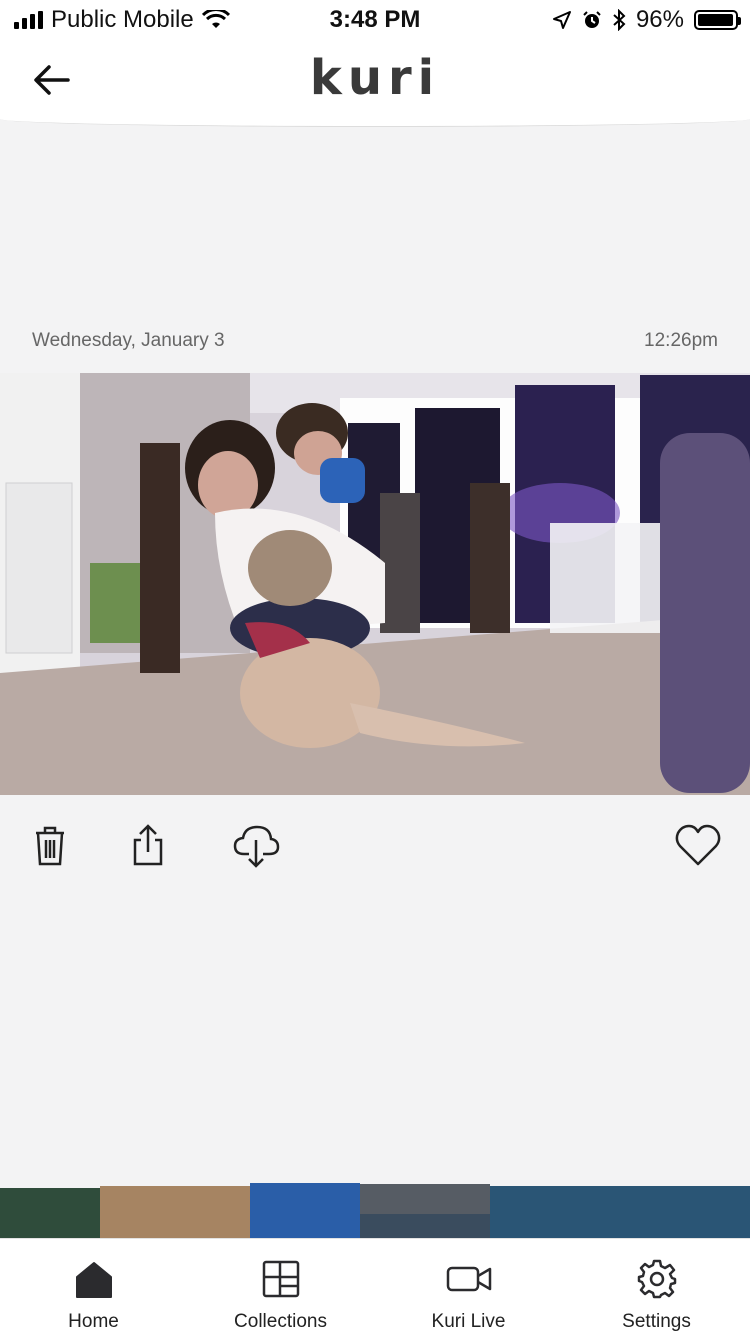 The height and width of the screenshot is (1335, 750). I want to click on cloud-download-icon, so click(256, 846).